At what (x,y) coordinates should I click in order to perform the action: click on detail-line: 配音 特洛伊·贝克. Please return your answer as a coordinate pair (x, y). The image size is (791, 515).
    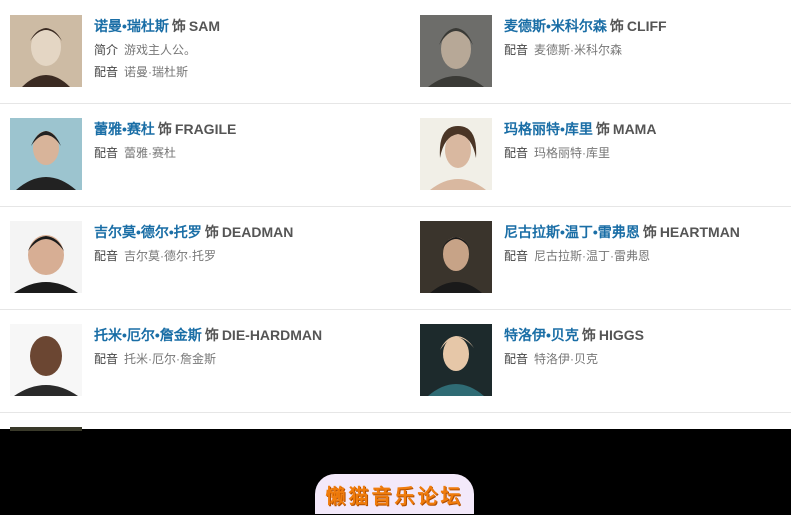
    Looking at the image, I should click on (647, 359).